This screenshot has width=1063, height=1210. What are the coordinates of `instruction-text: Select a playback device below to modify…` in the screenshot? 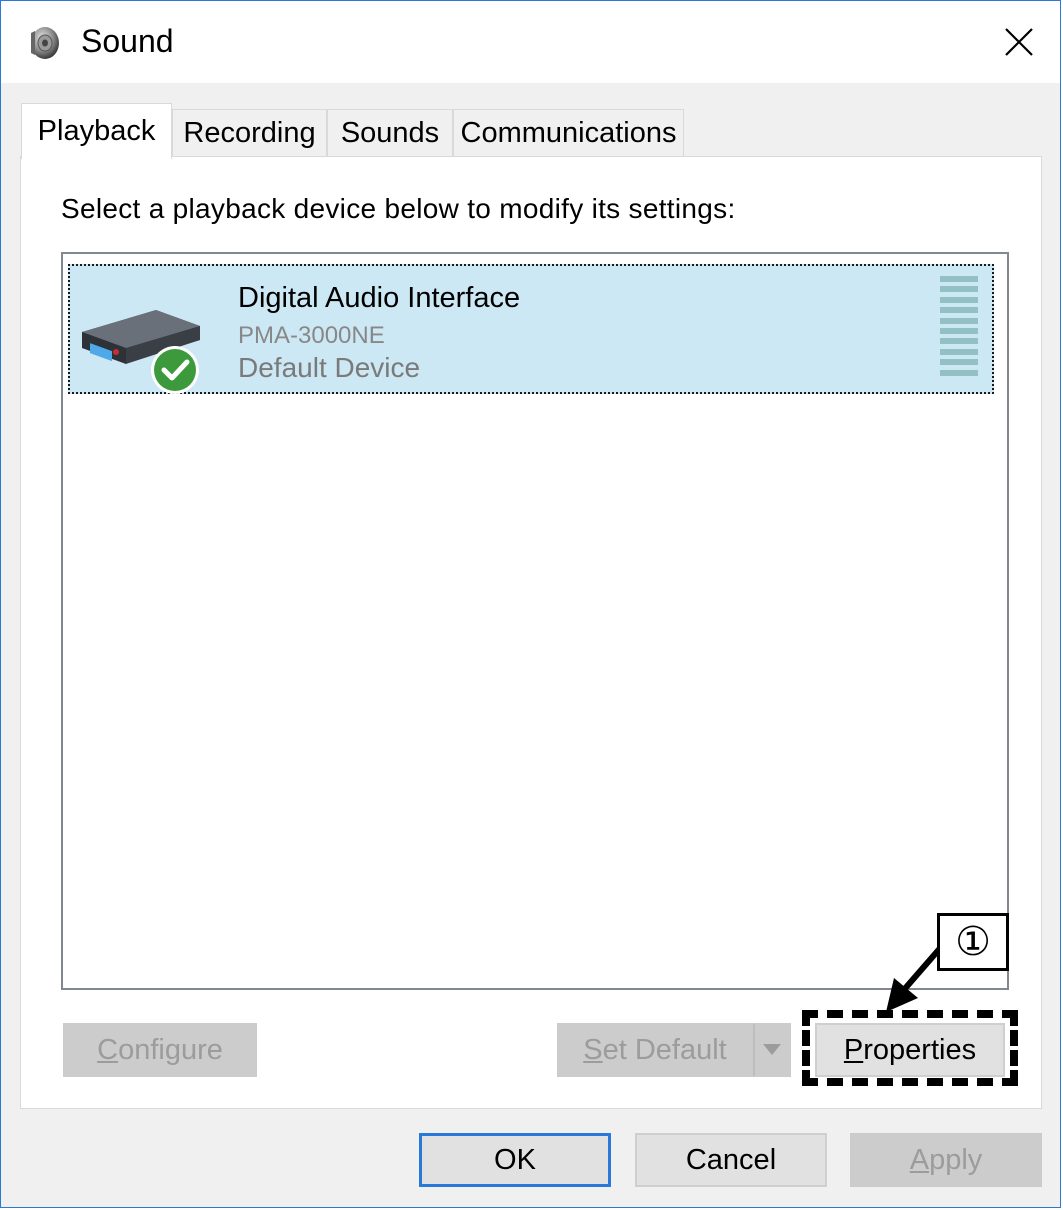 It's located at (398, 208).